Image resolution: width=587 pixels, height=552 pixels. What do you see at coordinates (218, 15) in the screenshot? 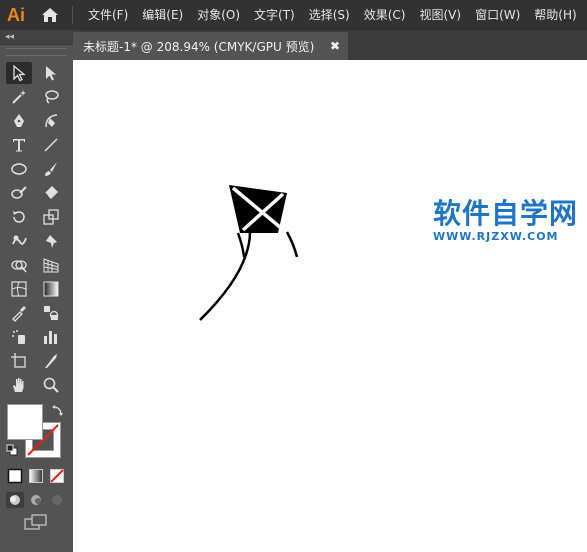
I see `menu-object: 对象(O)` at bounding box center [218, 15].